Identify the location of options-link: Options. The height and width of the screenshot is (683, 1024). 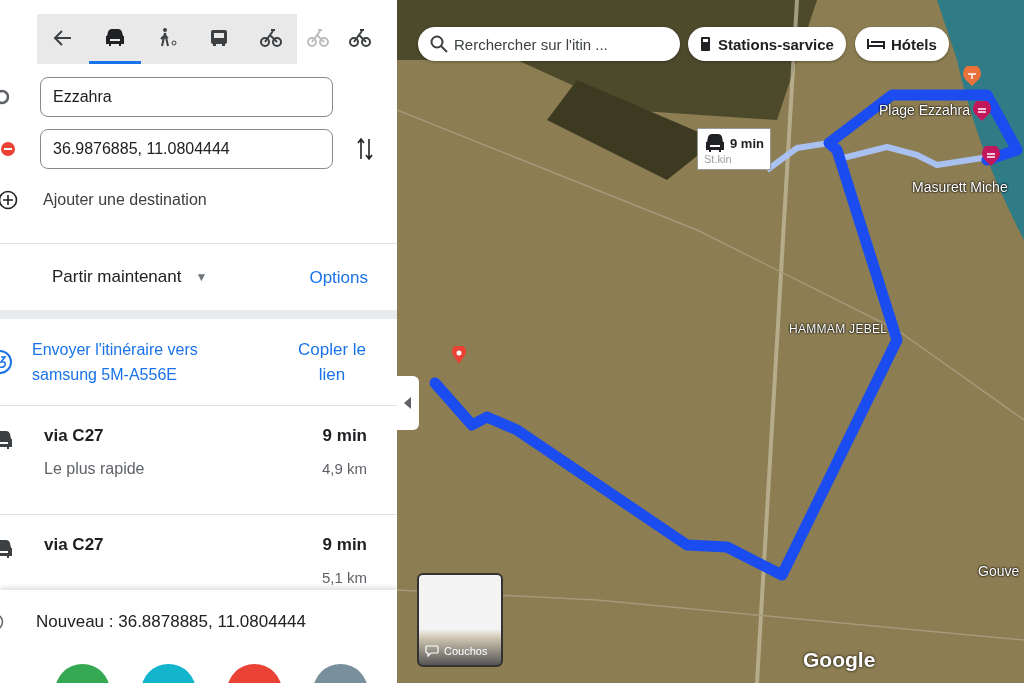
(338, 277).